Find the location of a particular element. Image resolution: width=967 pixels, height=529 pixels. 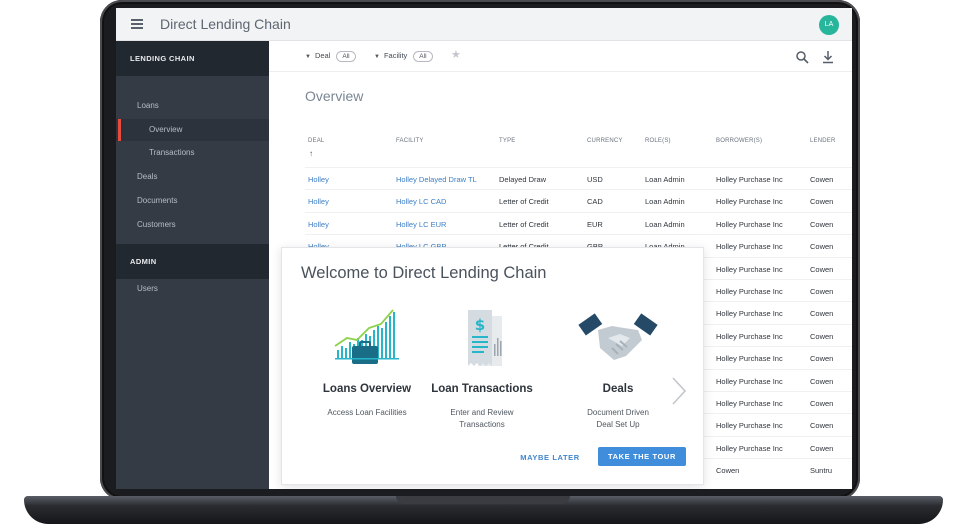

app-bar: Direct Lending Chain LA is located at coordinates (484, 24).